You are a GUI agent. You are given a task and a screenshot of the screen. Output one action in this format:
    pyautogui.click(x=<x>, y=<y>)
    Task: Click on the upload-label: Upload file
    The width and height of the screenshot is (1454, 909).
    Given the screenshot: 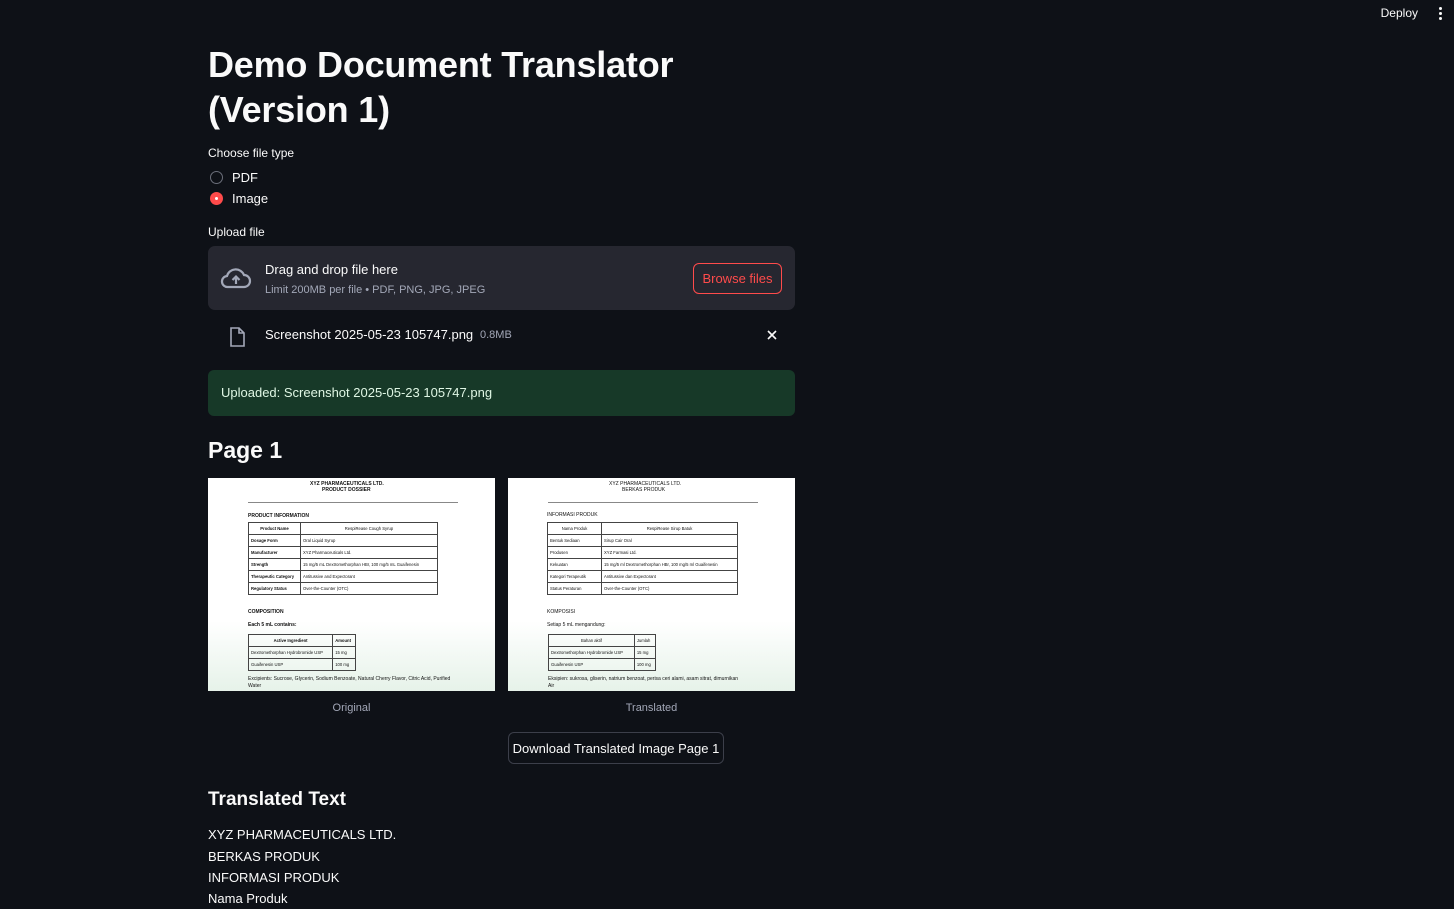 What is the action you would take?
    pyautogui.click(x=236, y=232)
    